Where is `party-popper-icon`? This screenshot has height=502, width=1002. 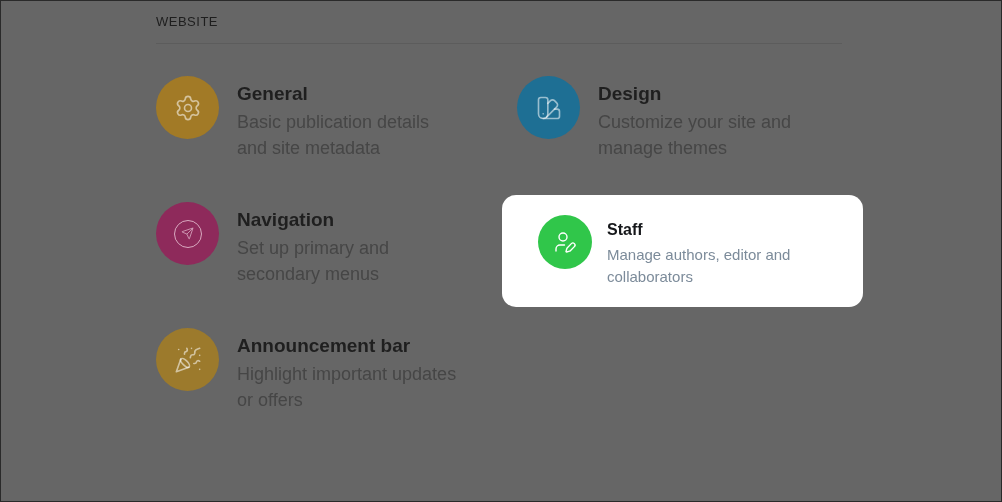 party-popper-icon is located at coordinates (187, 359).